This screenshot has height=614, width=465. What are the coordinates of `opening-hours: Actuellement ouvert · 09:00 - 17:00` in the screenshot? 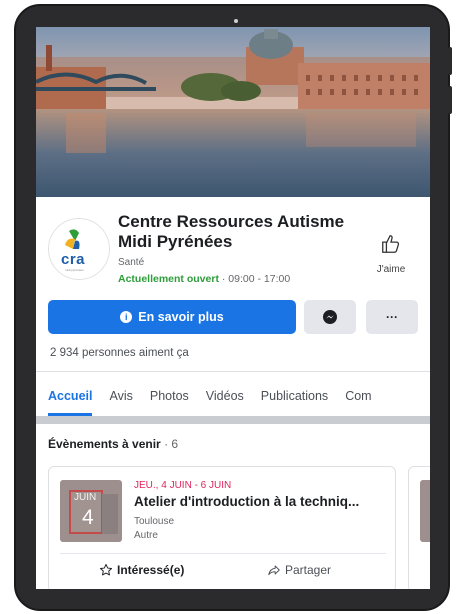 It's located at (204, 279).